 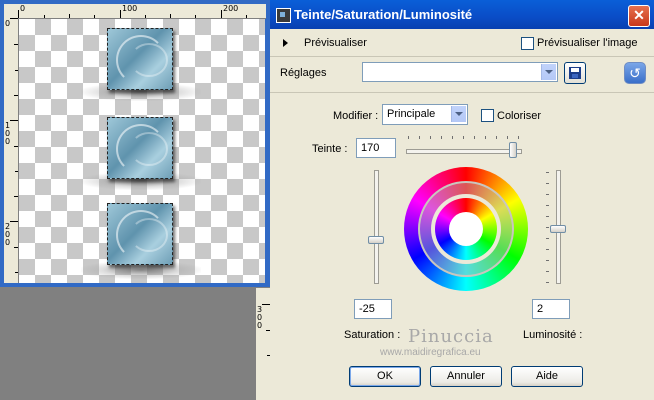 What do you see at coordinates (379, 227) in the screenshot?
I see `saturation-slider` at bounding box center [379, 227].